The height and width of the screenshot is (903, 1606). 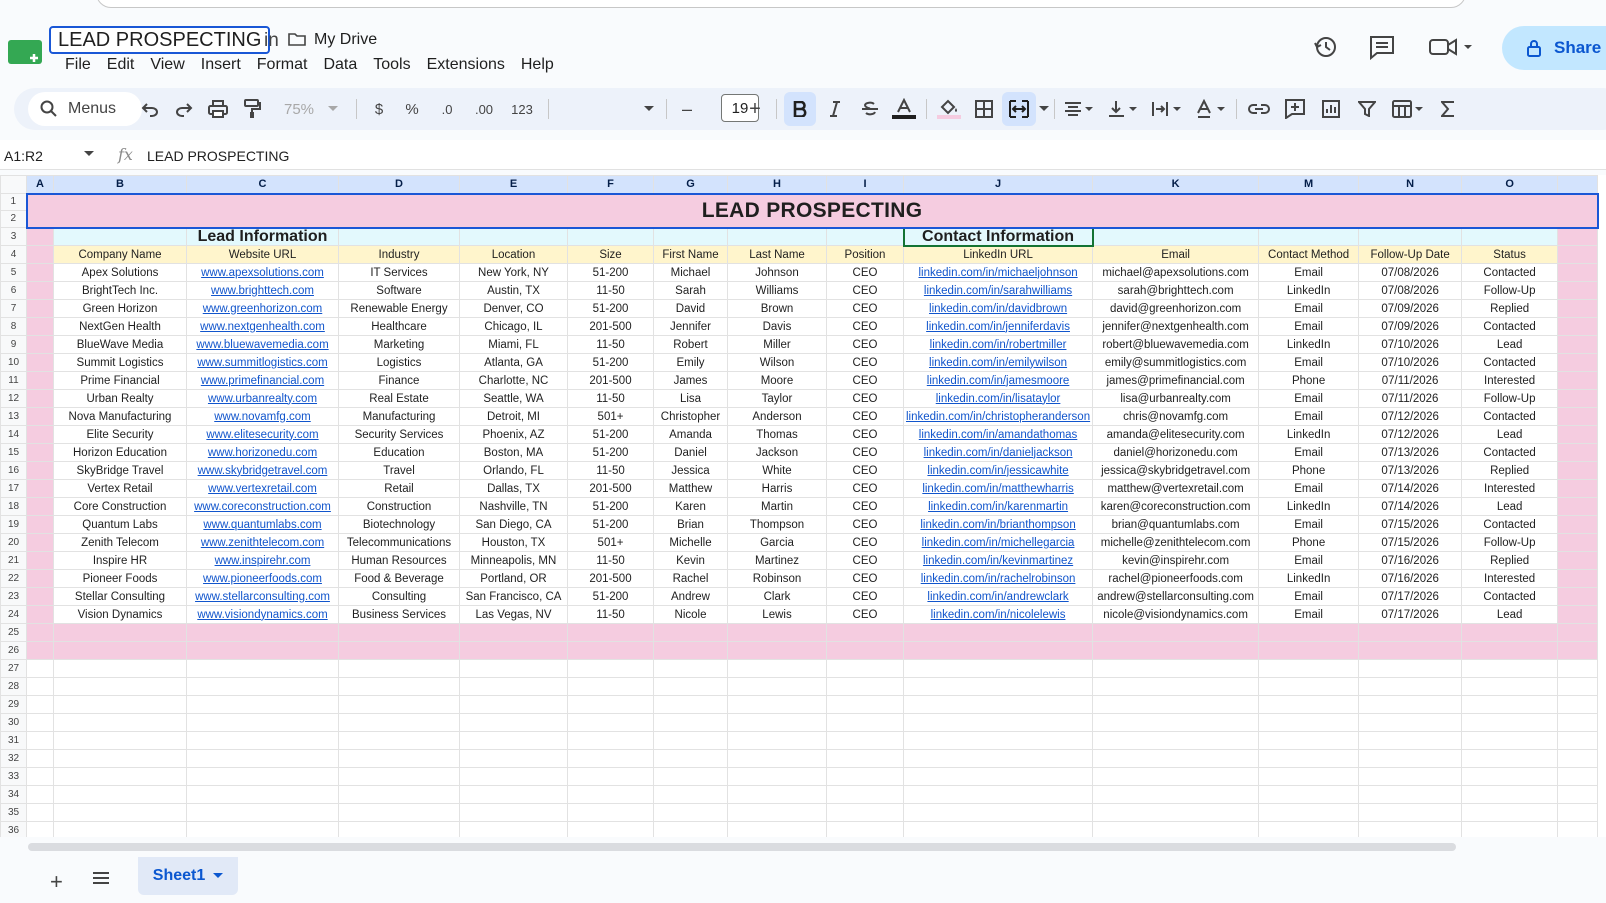 I want to click on cell: emily@summitlogistics.com, so click(x=1176, y=362).